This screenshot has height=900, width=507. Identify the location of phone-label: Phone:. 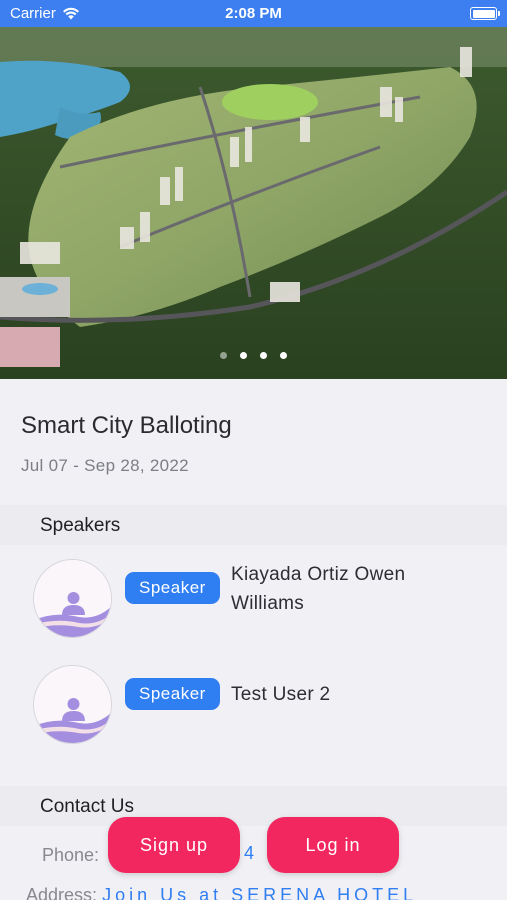
(71, 855).